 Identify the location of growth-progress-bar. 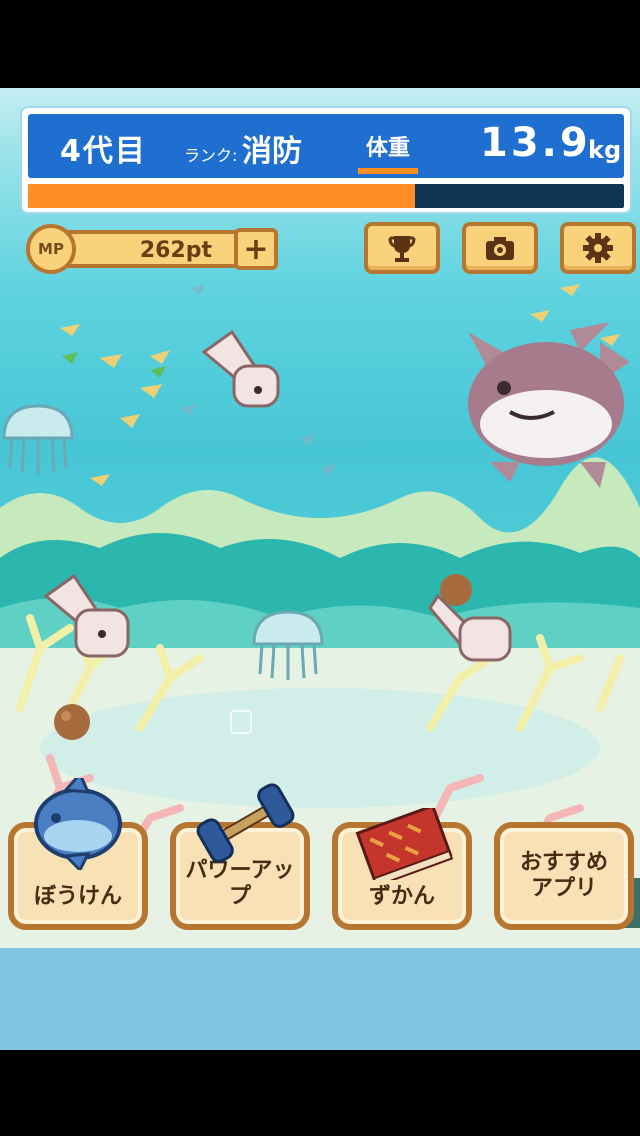
(326, 196).